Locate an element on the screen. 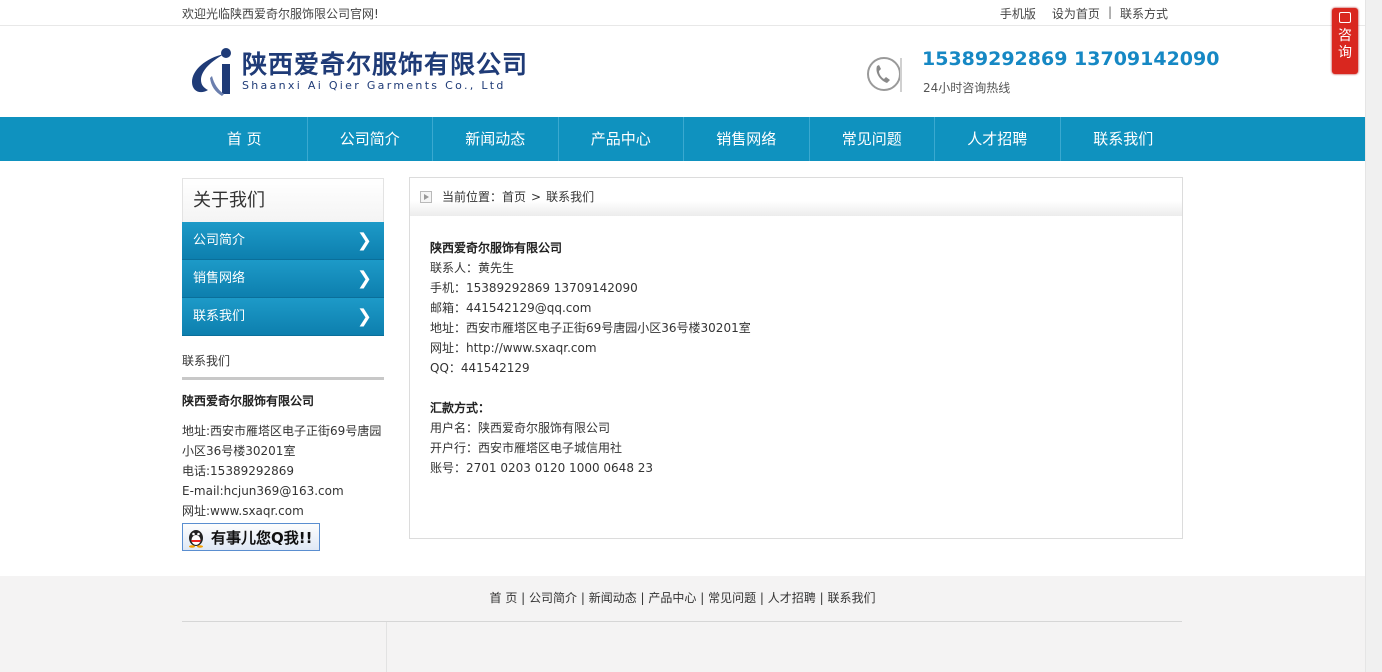 Image resolution: width=1382 pixels, height=672 pixels. footer-link-about: 公司简介 is located at coordinates (553, 598).